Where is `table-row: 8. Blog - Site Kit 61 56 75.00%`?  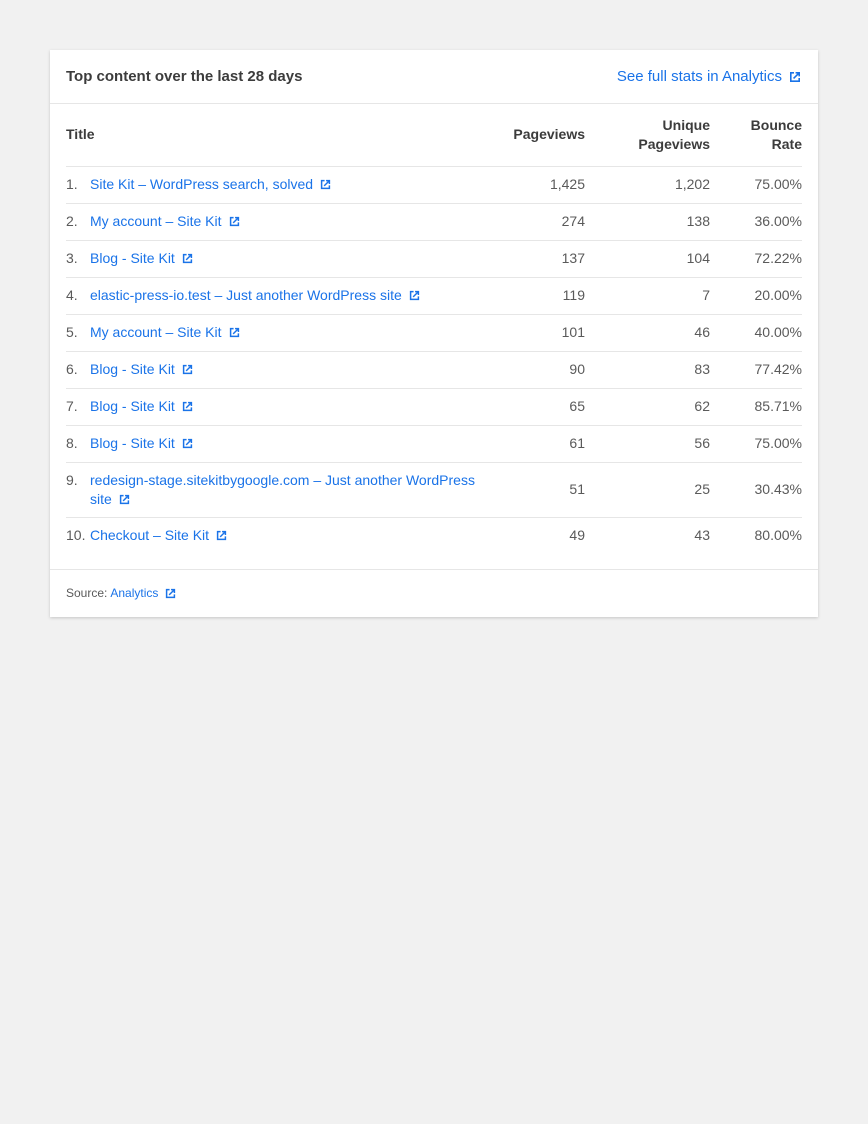
table-row: 8. Blog - Site Kit 61 56 75.00% is located at coordinates (434, 444).